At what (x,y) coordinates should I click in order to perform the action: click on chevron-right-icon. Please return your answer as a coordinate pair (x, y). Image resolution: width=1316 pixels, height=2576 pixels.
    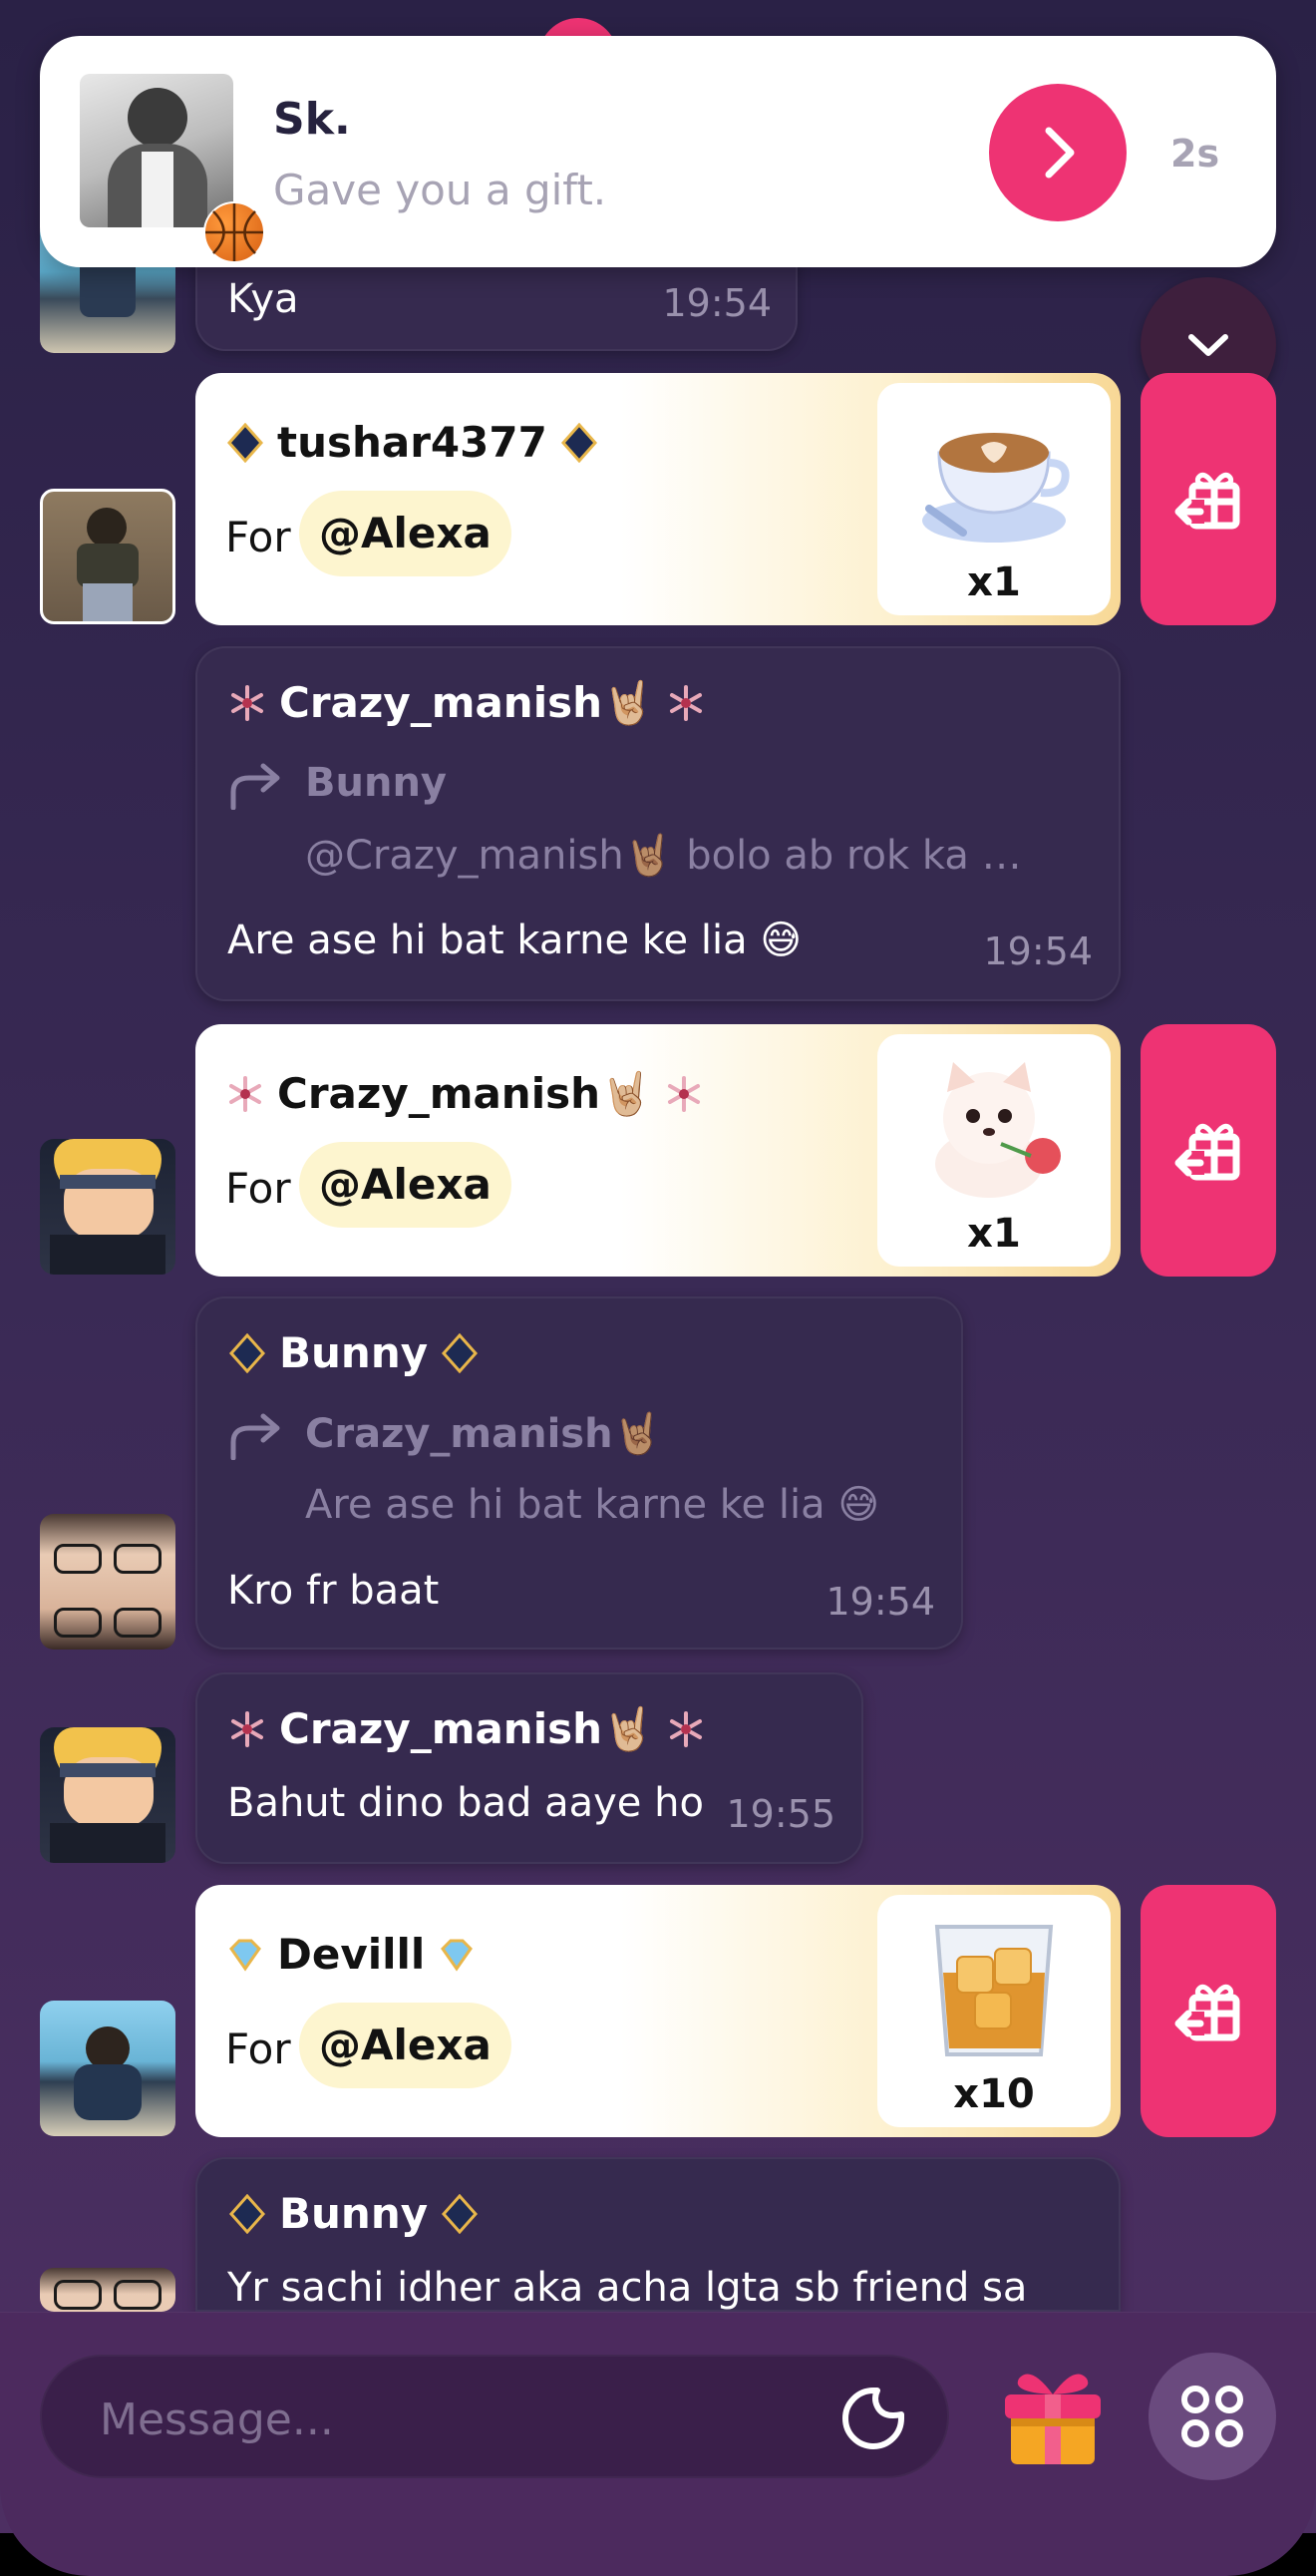
    Looking at the image, I should click on (1060, 153).